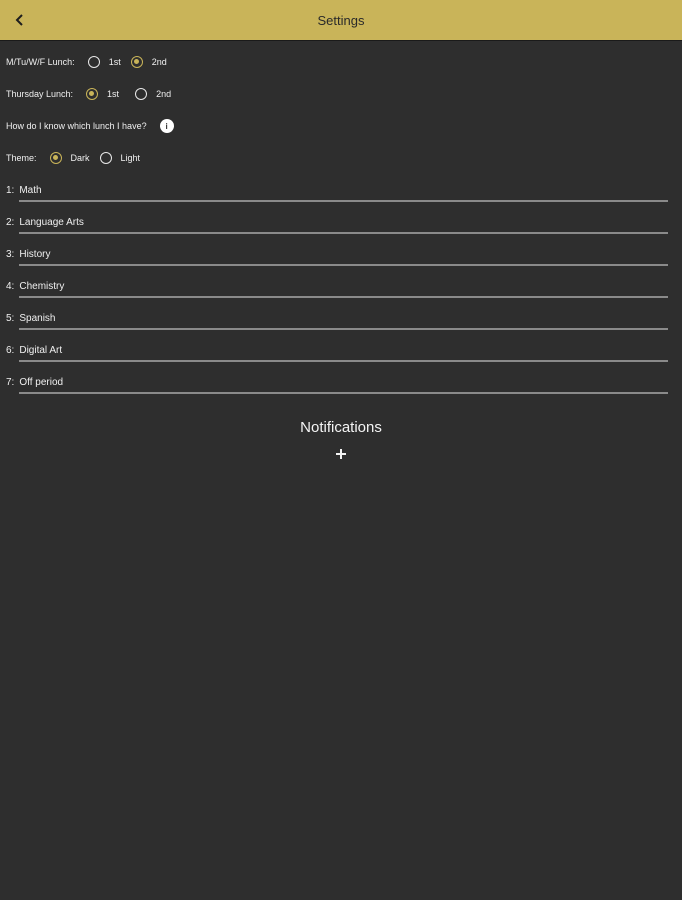 This screenshot has width=682, height=900. What do you see at coordinates (164, 94) in the screenshot?
I see `lunch-thursday-2nd-label: 2nd` at bounding box center [164, 94].